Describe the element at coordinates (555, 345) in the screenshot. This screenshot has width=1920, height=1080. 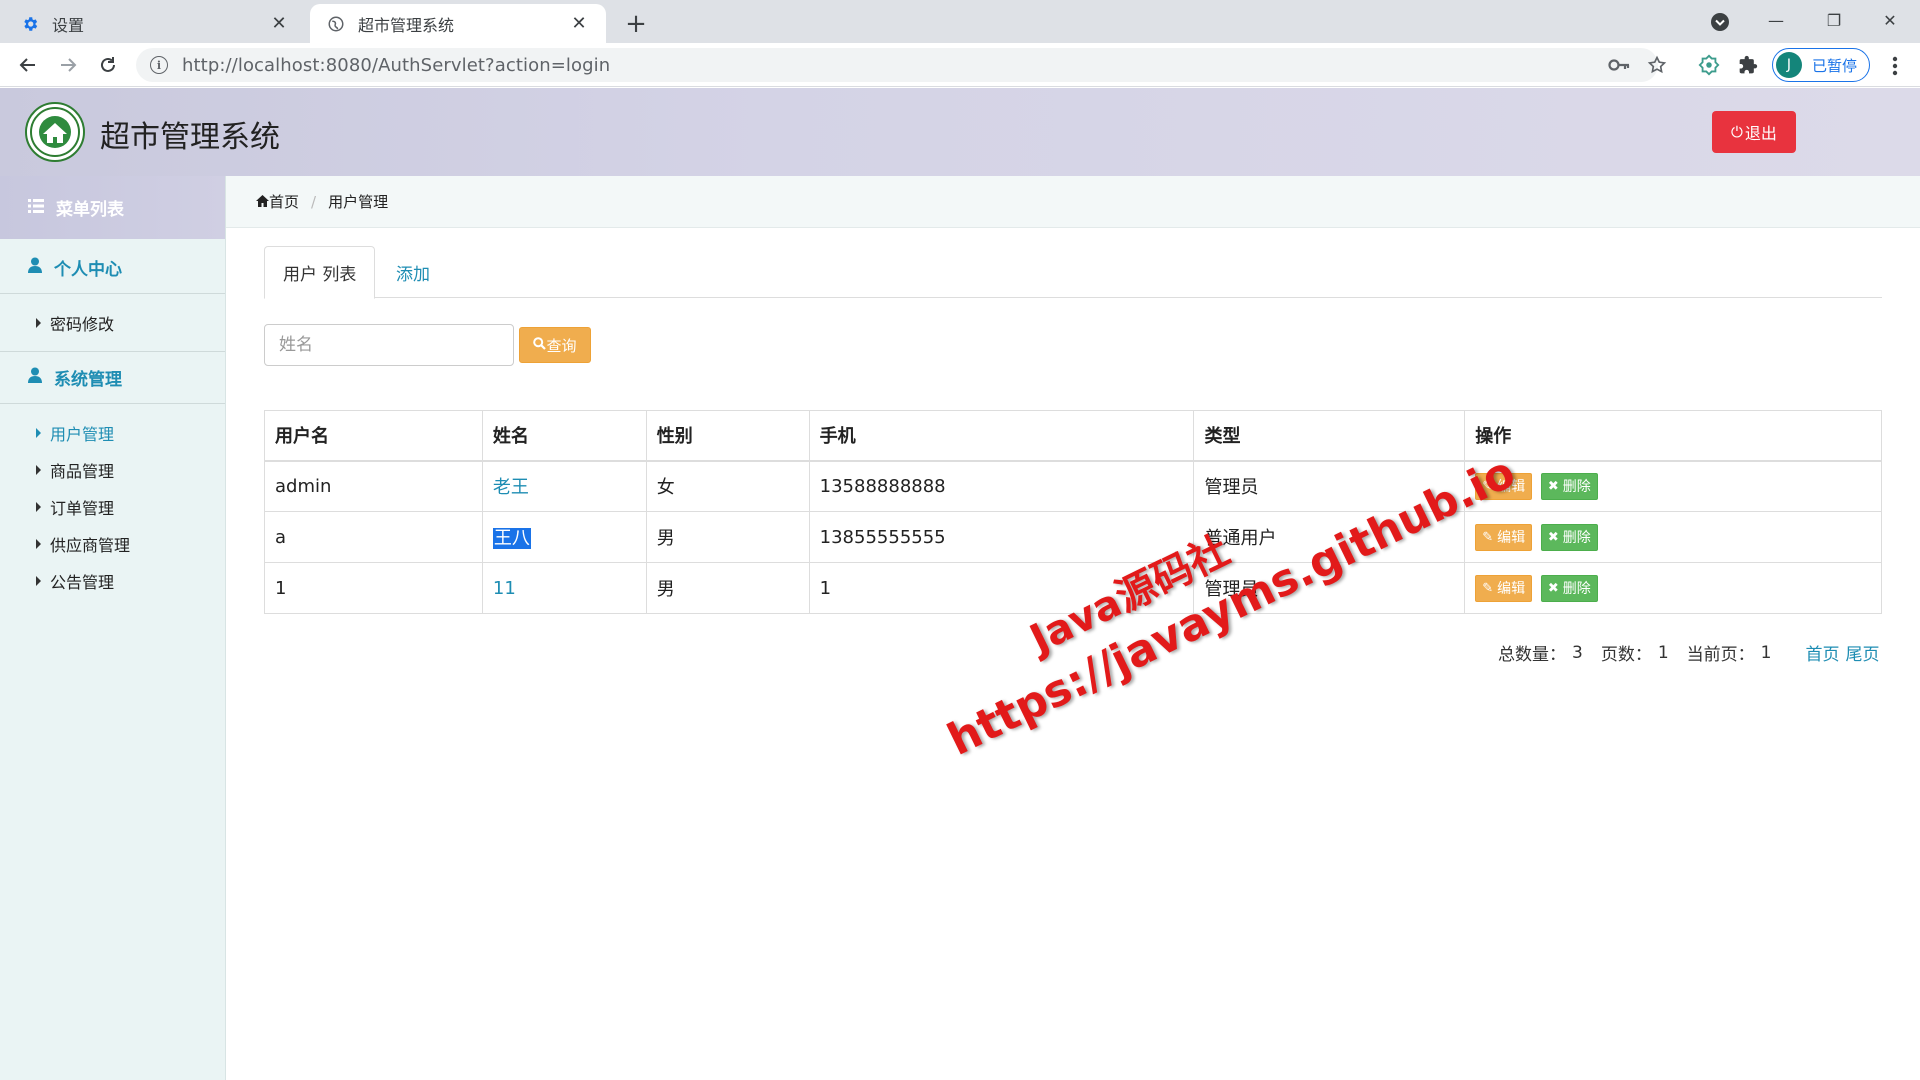
I see `search-button: 查询` at that location.